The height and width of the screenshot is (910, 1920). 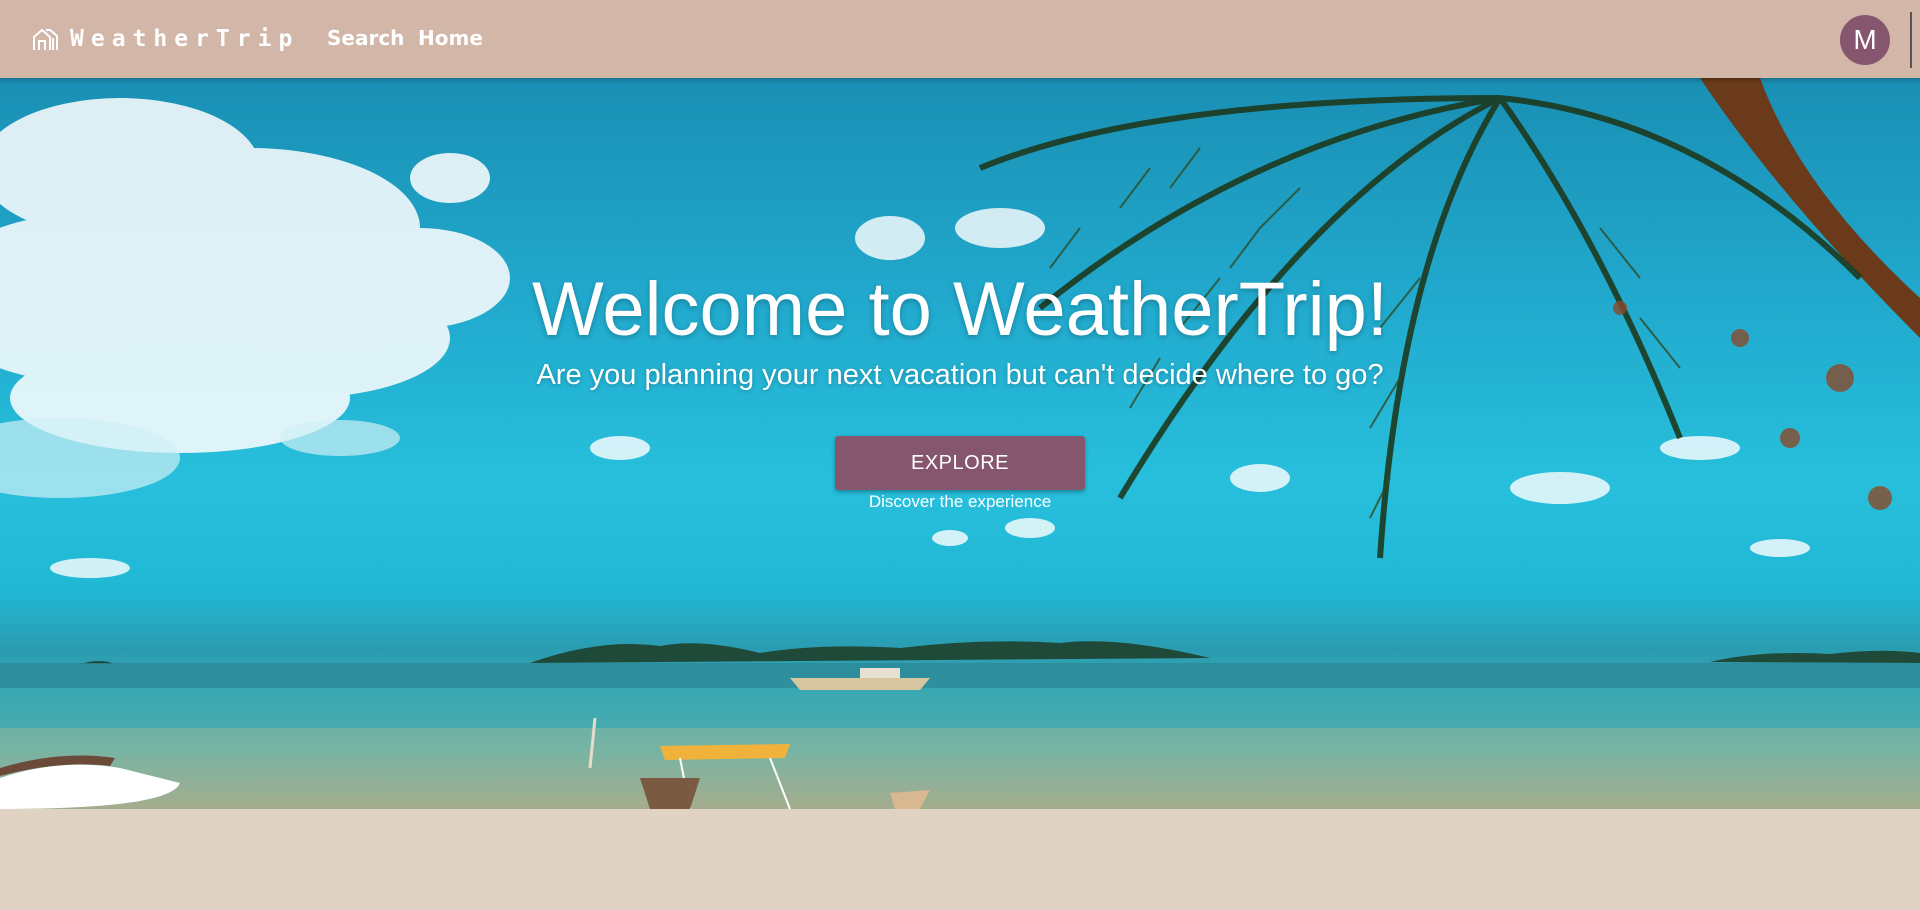 What do you see at coordinates (450, 38) in the screenshot?
I see `nav-link-home: Home` at bounding box center [450, 38].